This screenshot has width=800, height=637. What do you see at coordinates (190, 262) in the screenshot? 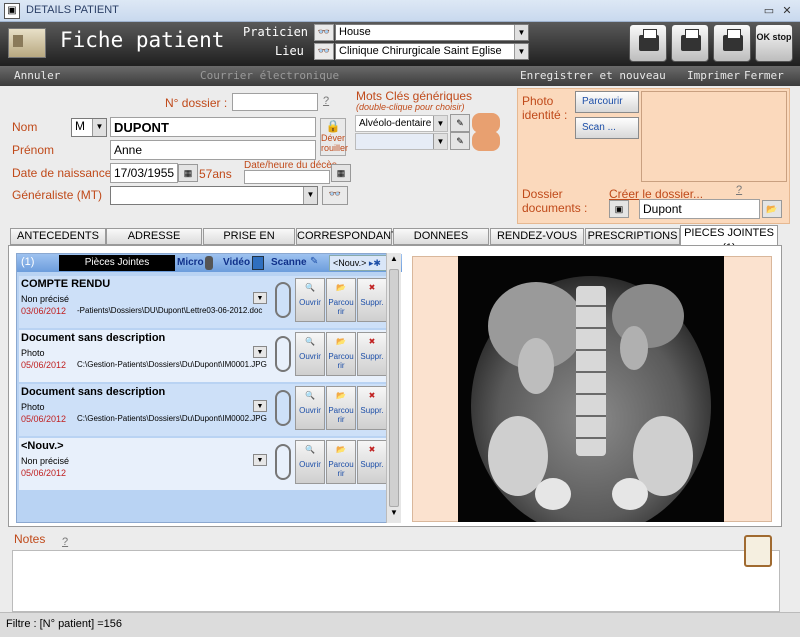
I see `micro-button: Micro` at bounding box center [190, 262].